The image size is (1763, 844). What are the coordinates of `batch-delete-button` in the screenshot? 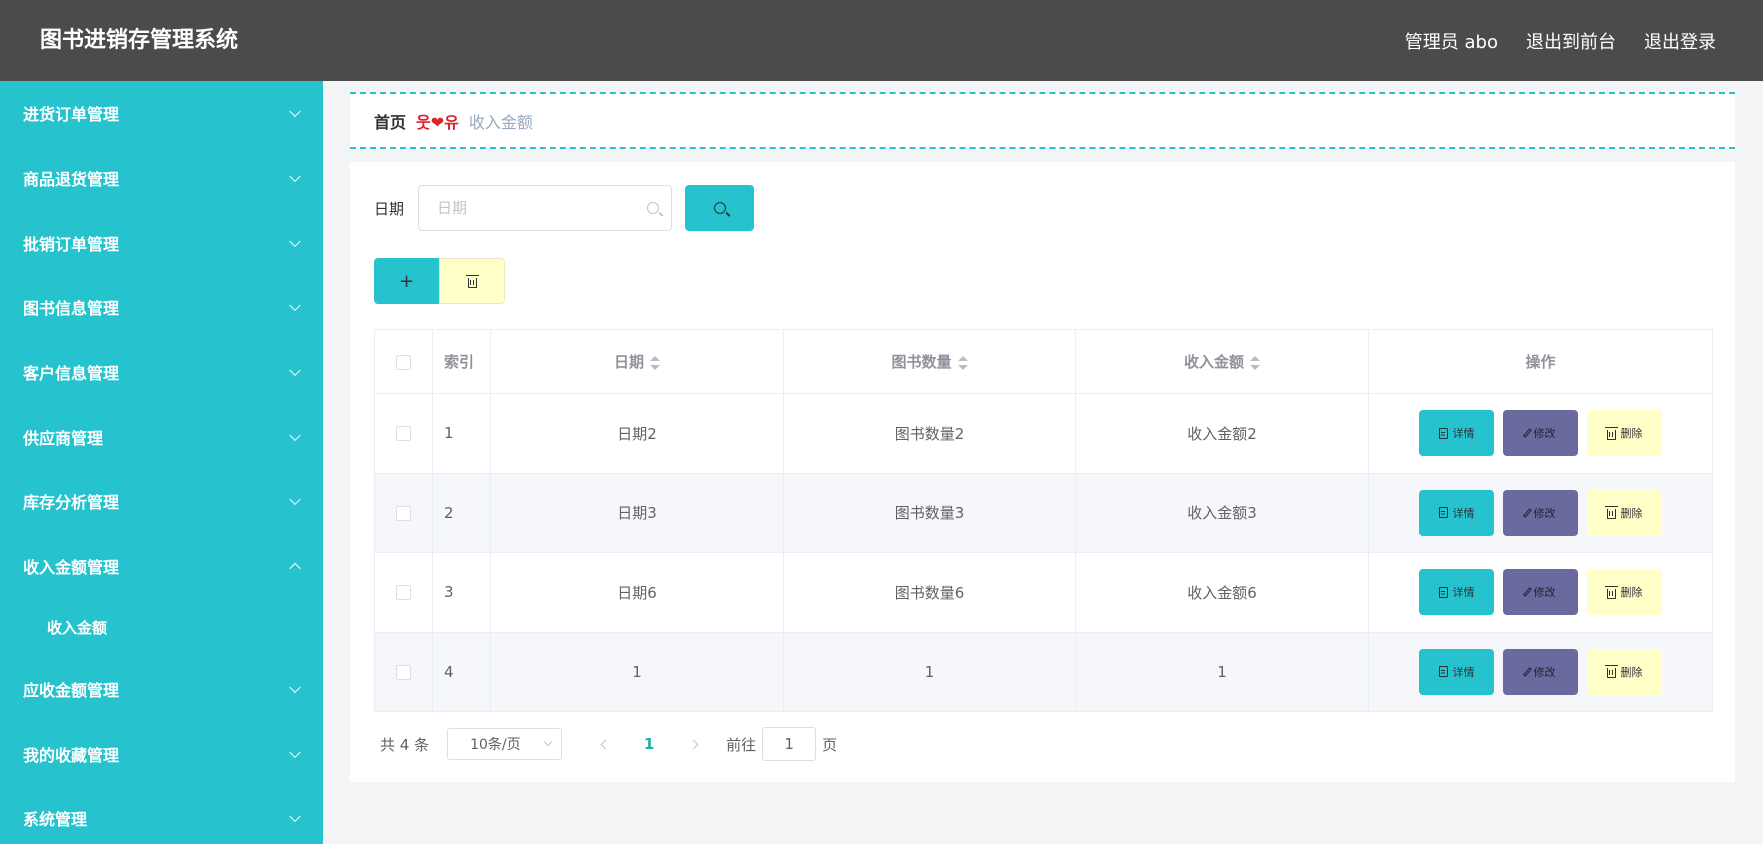 It's located at (472, 281).